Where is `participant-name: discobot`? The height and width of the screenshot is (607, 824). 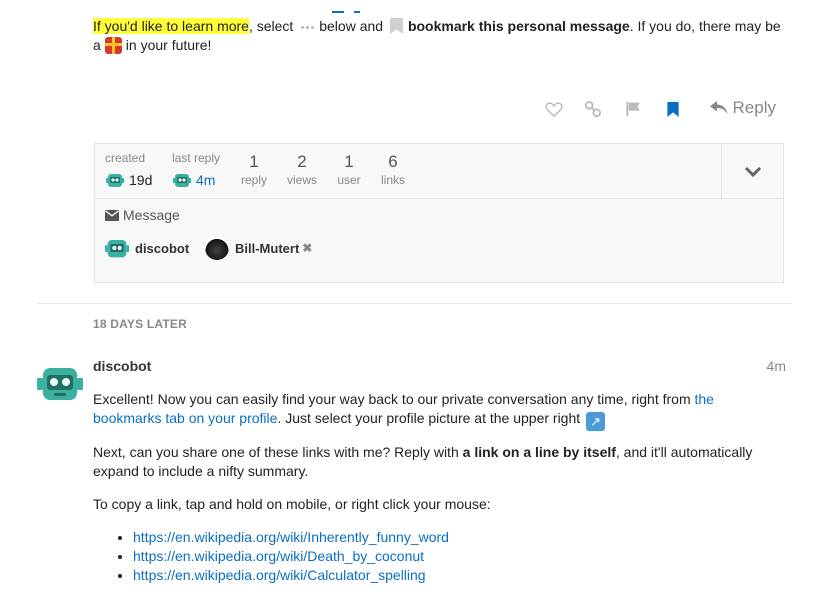
participant-name: discobot is located at coordinates (162, 248).